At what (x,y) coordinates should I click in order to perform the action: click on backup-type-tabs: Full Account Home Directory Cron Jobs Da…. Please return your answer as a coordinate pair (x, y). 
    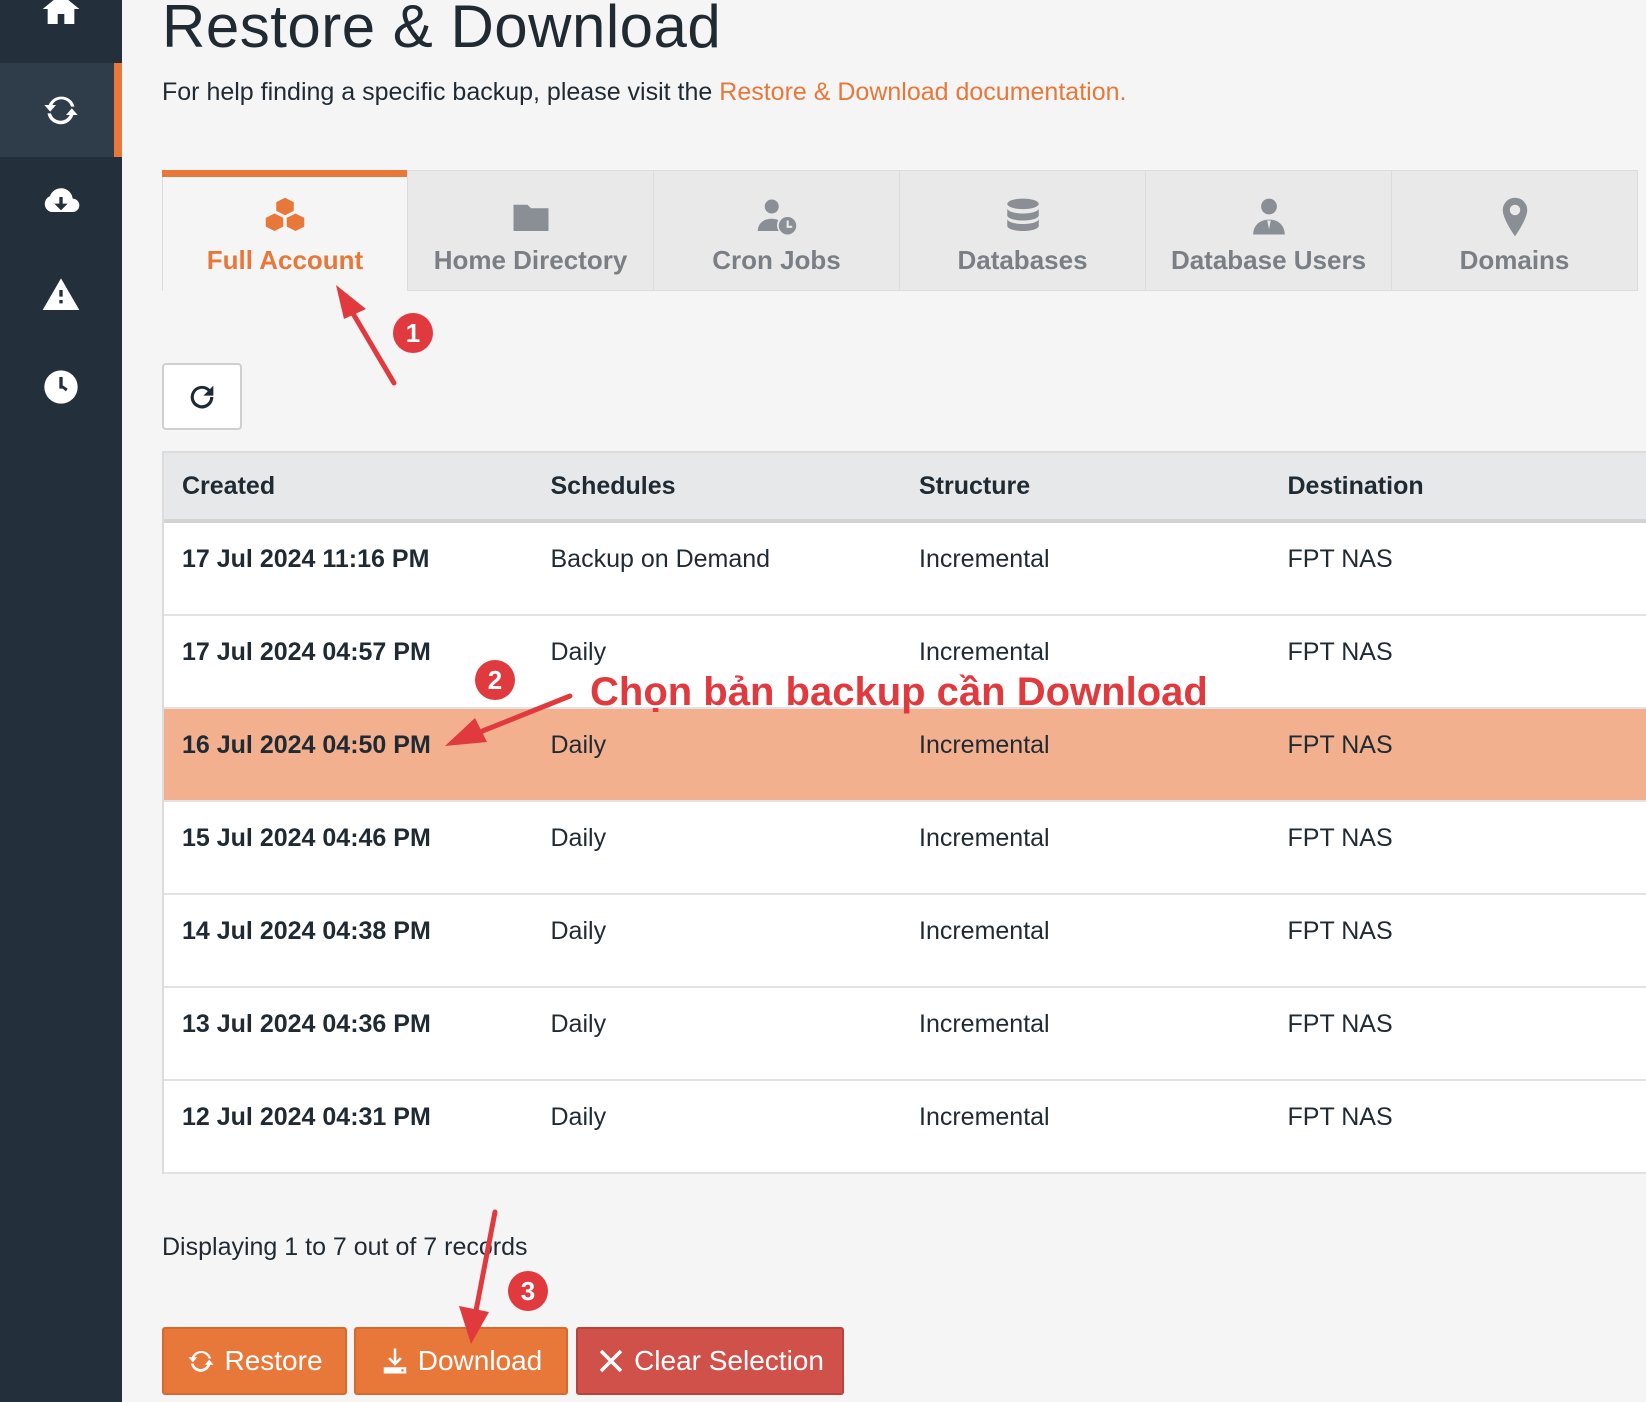
    Looking at the image, I should click on (904, 230).